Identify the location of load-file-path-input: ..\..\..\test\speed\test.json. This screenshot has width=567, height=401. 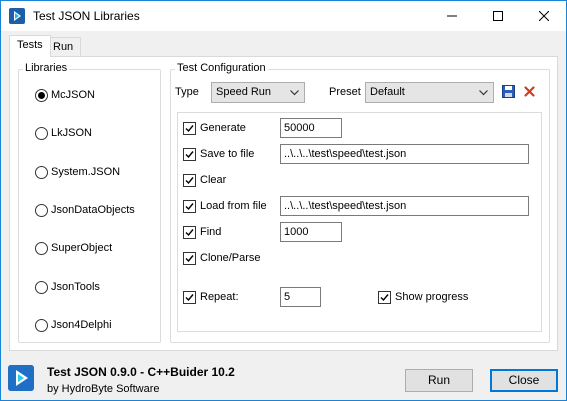
(404, 206).